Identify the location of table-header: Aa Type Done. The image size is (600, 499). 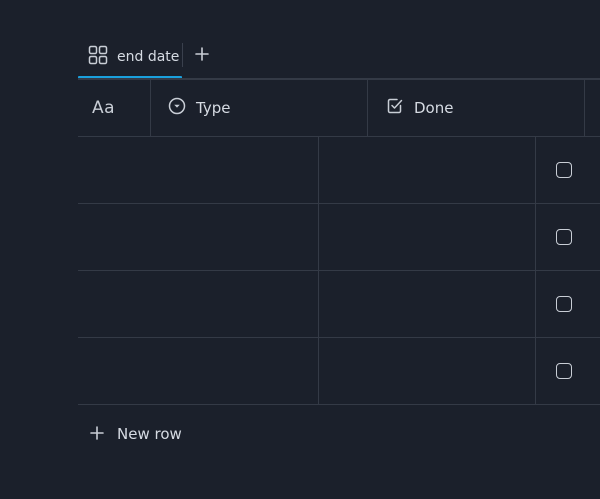
(339, 108).